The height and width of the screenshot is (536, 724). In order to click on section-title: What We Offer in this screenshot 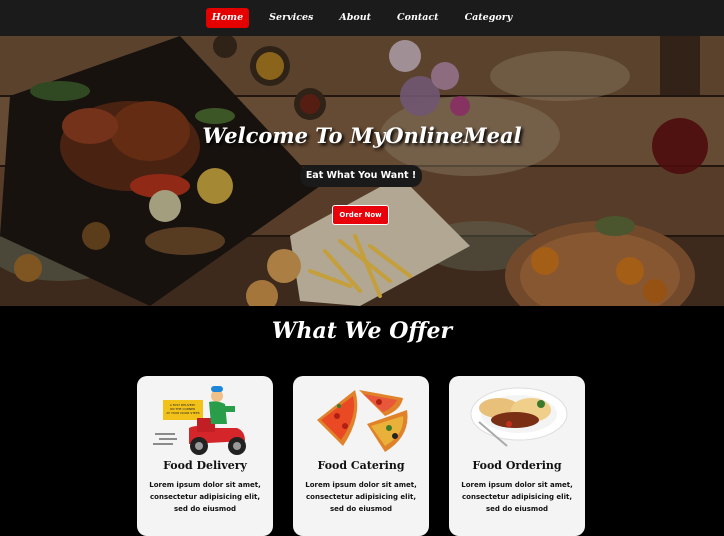, I will do `click(362, 331)`.